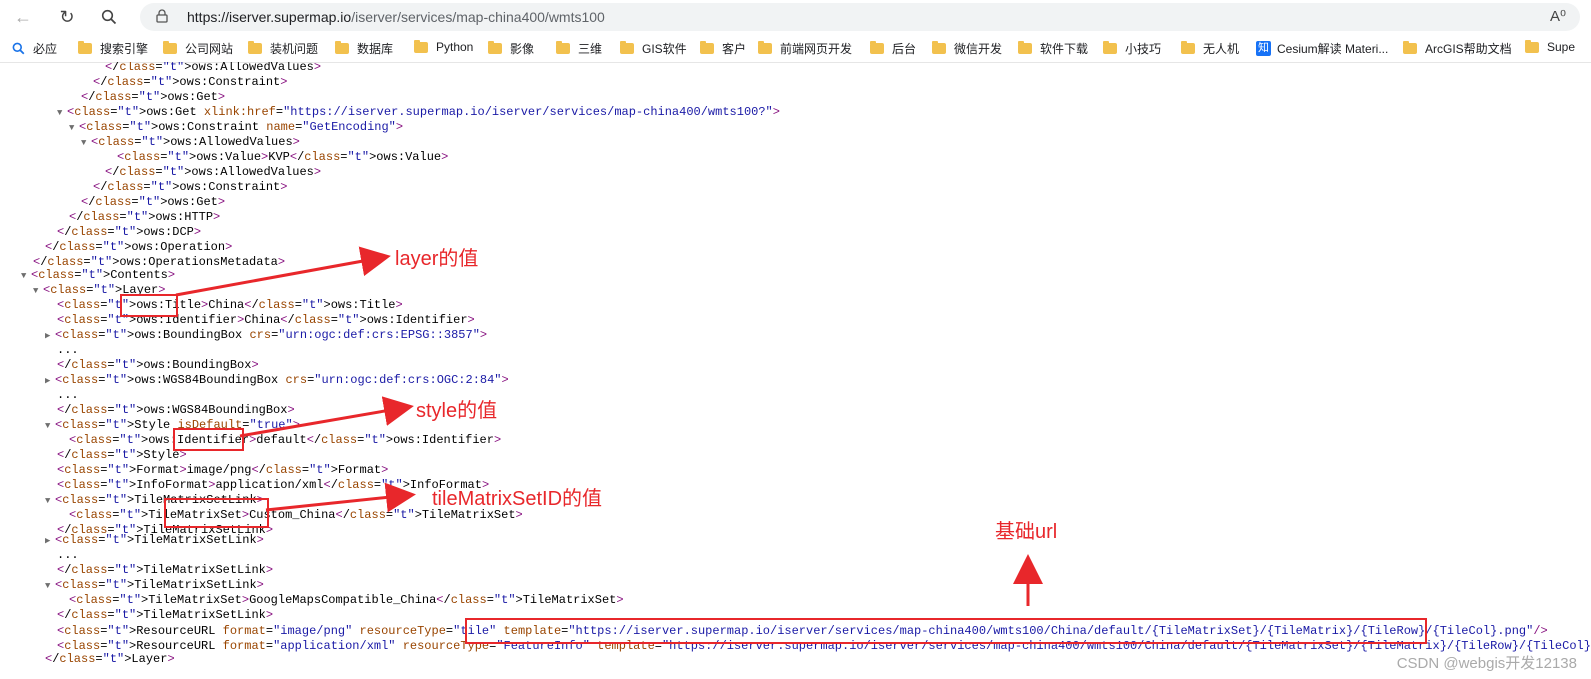 The width and height of the screenshot is (1591, 679). I want to click on lock-icon, so click(162, 17).